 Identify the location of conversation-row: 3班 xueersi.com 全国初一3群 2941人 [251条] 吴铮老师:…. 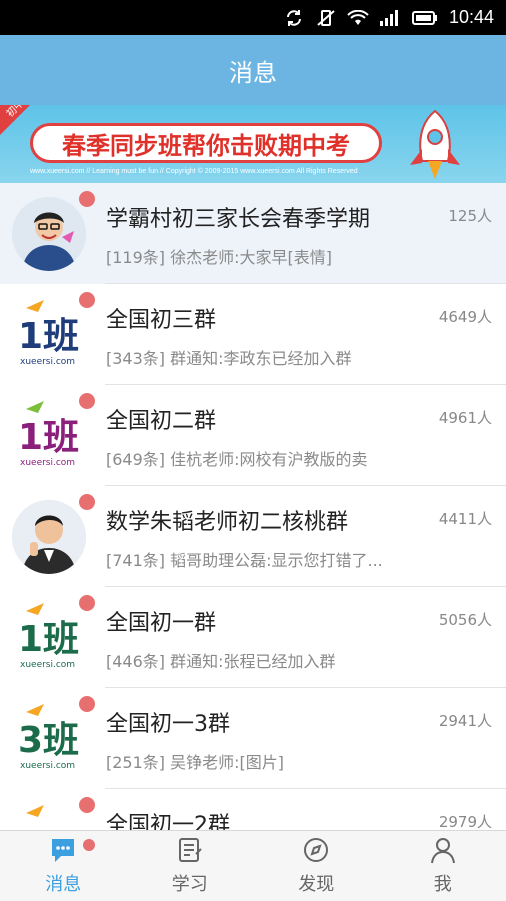
(253, 738).